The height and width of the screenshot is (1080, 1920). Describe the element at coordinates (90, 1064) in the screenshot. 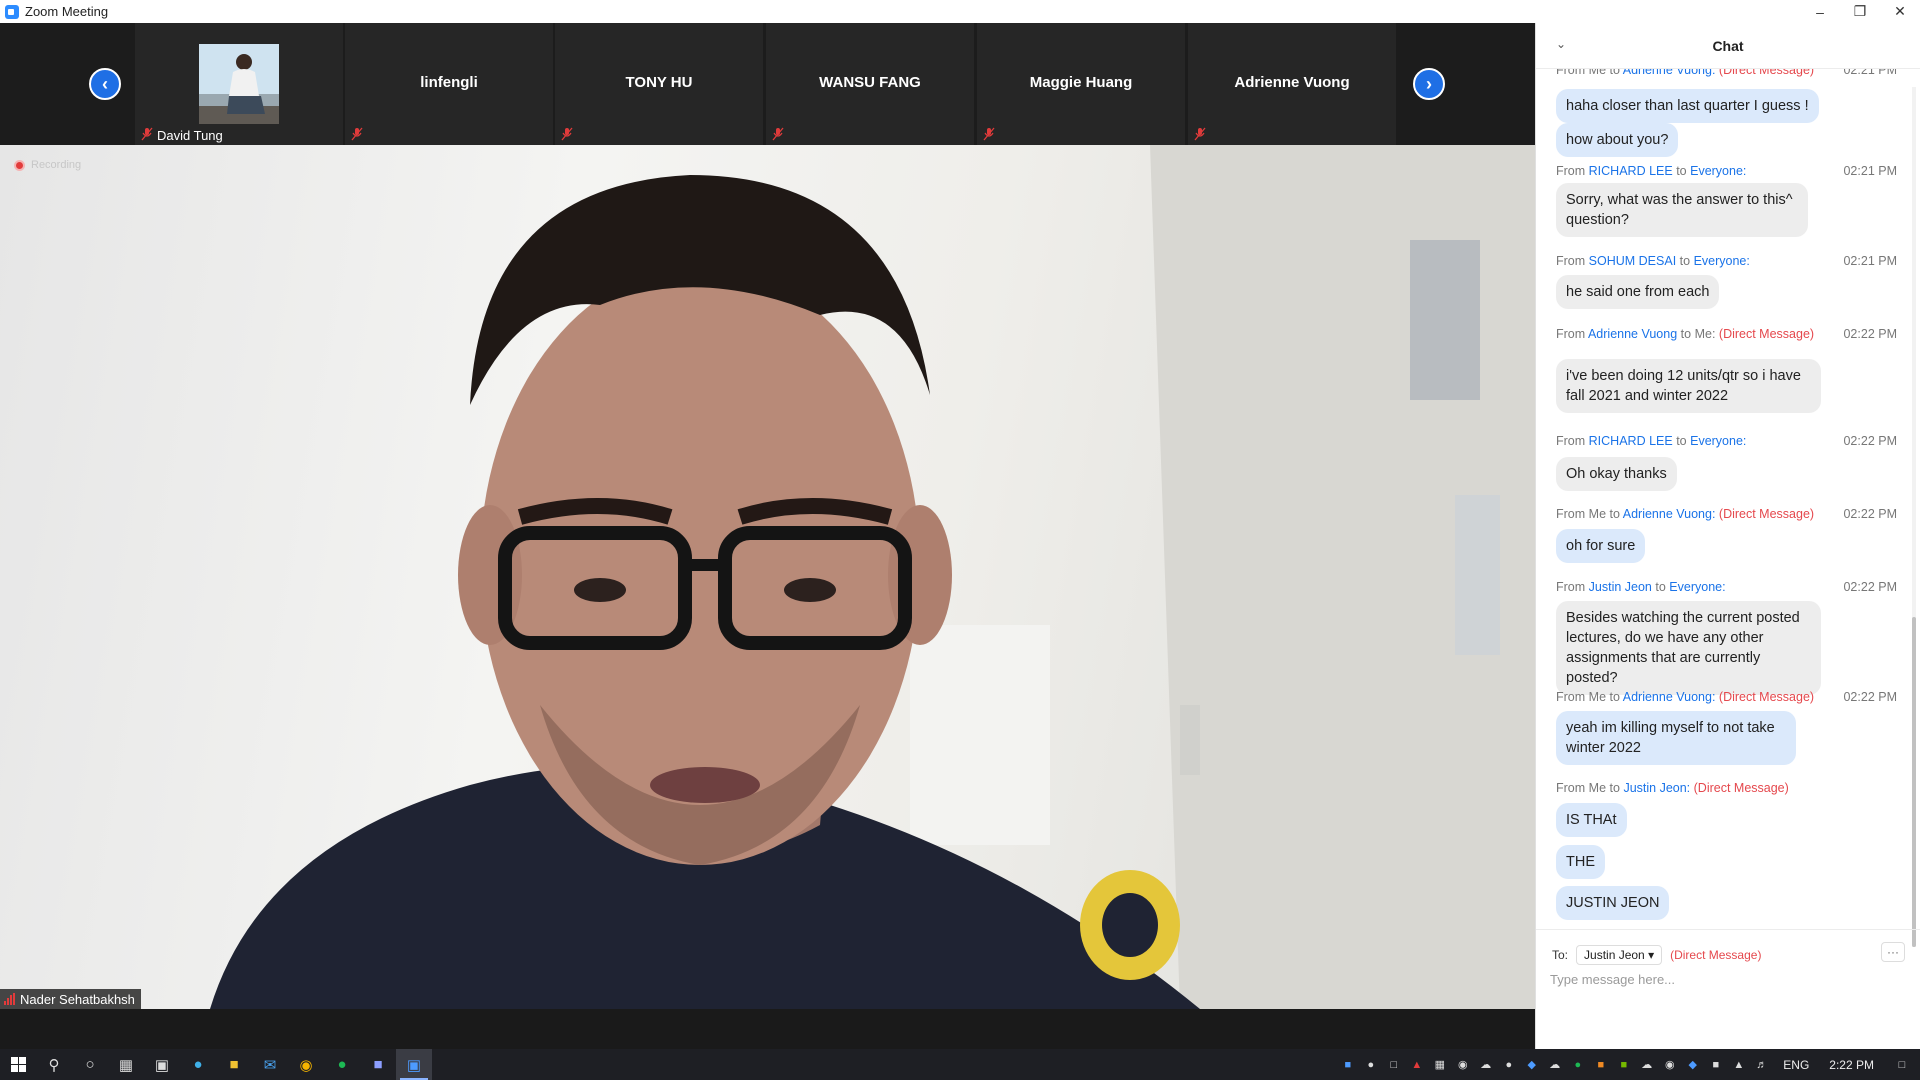

I see `cortana-icon: ○` at that location.